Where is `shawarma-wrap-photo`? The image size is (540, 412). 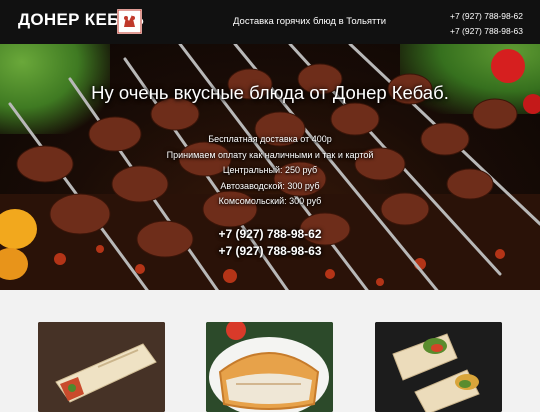
shawarma-wrap-photo is located at coordinates (101, 367).